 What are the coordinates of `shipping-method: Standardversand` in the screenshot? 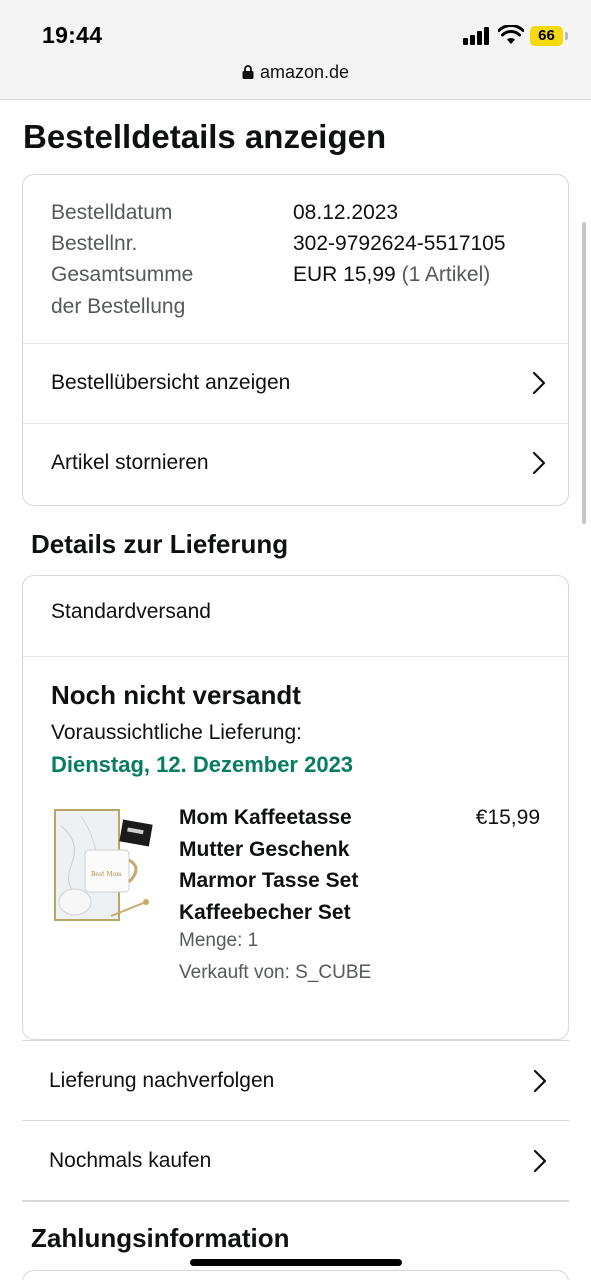 It's located at (131, 611).